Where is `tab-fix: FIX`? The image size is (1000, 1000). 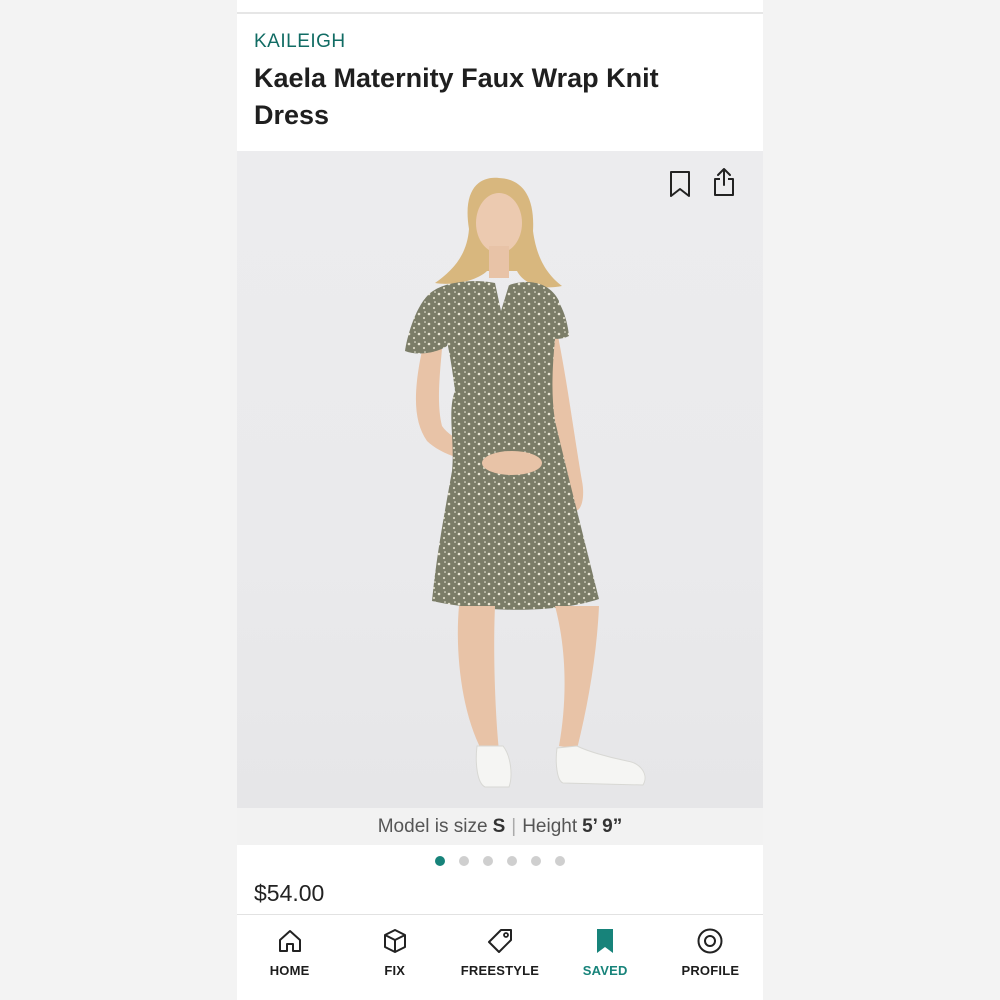 tab-fix: FIX is located at coordinates (395, 952).